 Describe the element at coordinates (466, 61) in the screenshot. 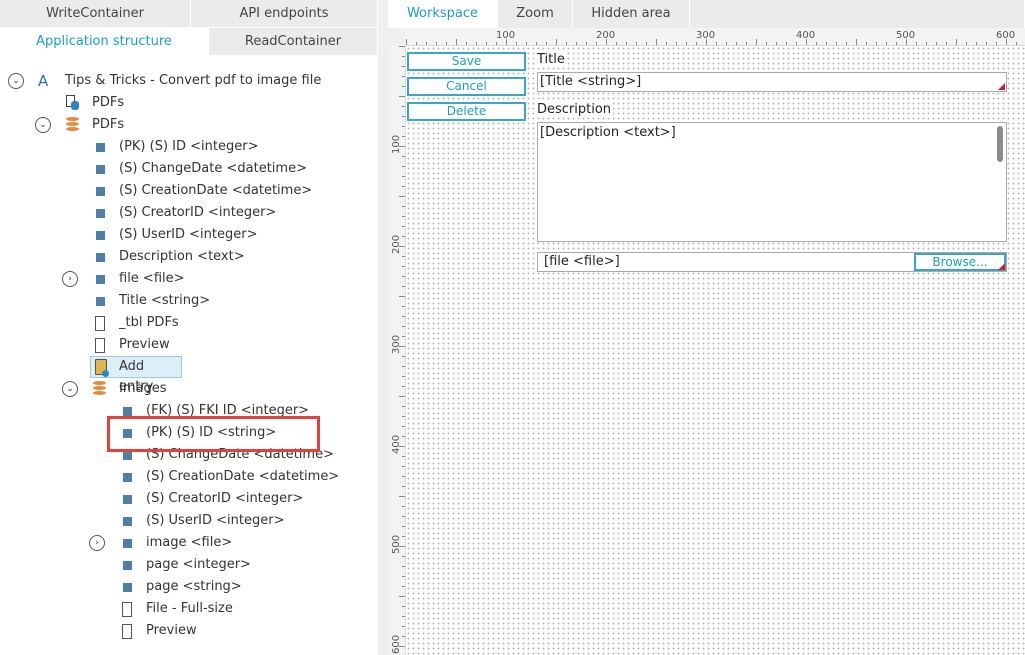

I see `save-button: Save` at that location.